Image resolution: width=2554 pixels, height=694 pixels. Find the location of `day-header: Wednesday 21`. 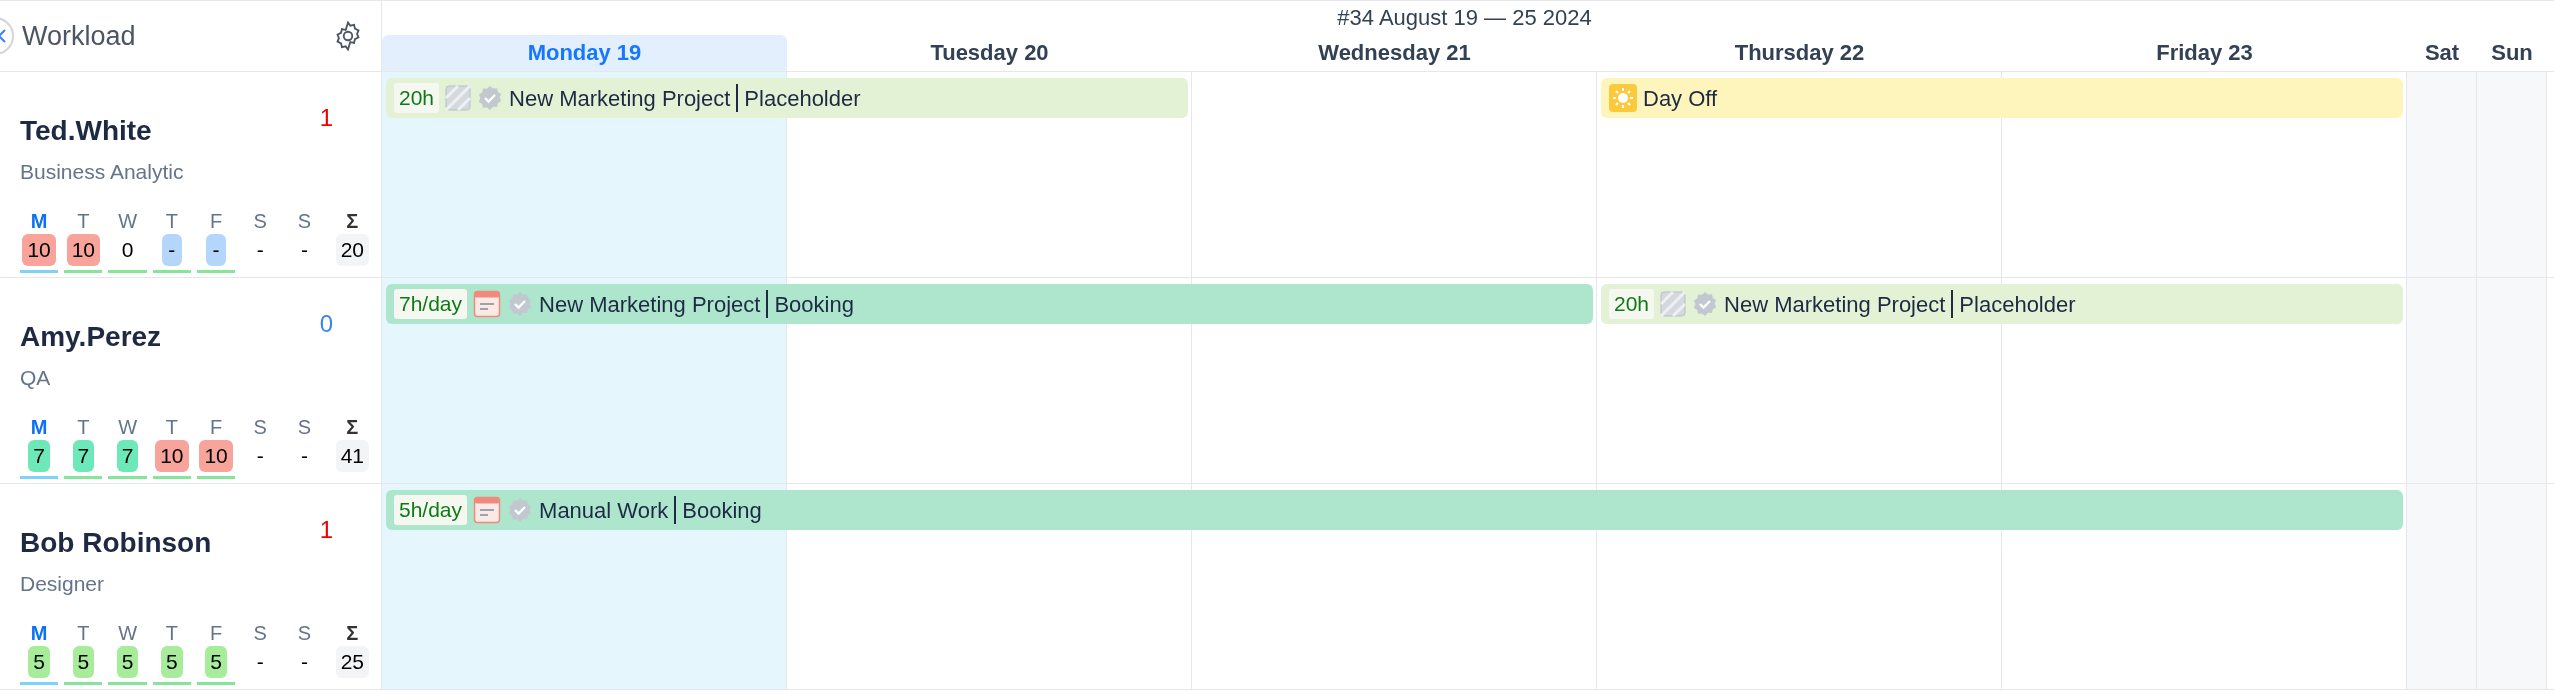

day-header: Wednesday 21 is located at coordinates (1394, 53).